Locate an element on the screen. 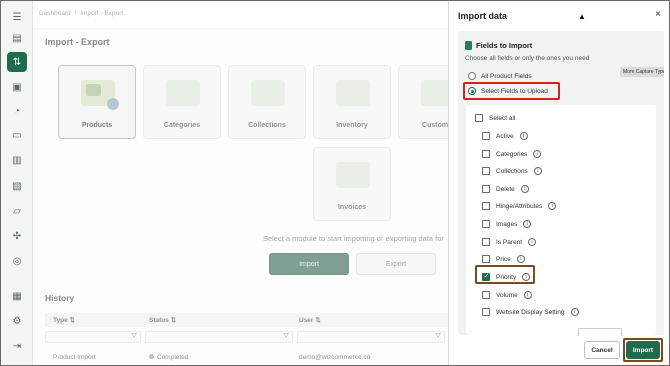  field-label: Delete is located at coordinates (505, 189).